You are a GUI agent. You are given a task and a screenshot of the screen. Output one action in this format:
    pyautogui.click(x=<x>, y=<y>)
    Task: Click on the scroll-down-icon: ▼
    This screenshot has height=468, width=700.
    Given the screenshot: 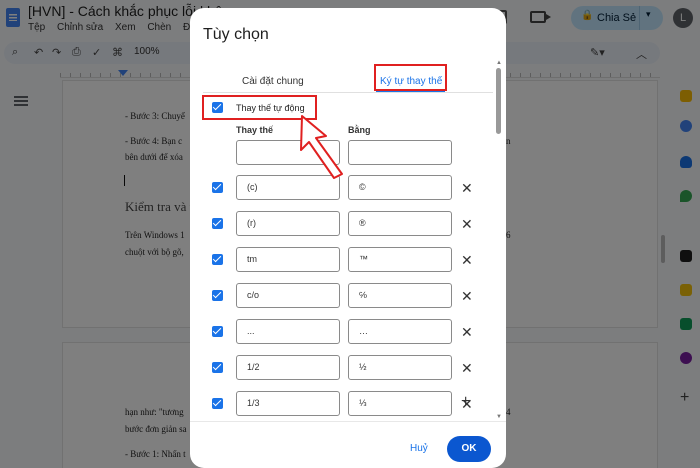 What is the action you would take?
    pyautogui.click(x=499, y=417)
    